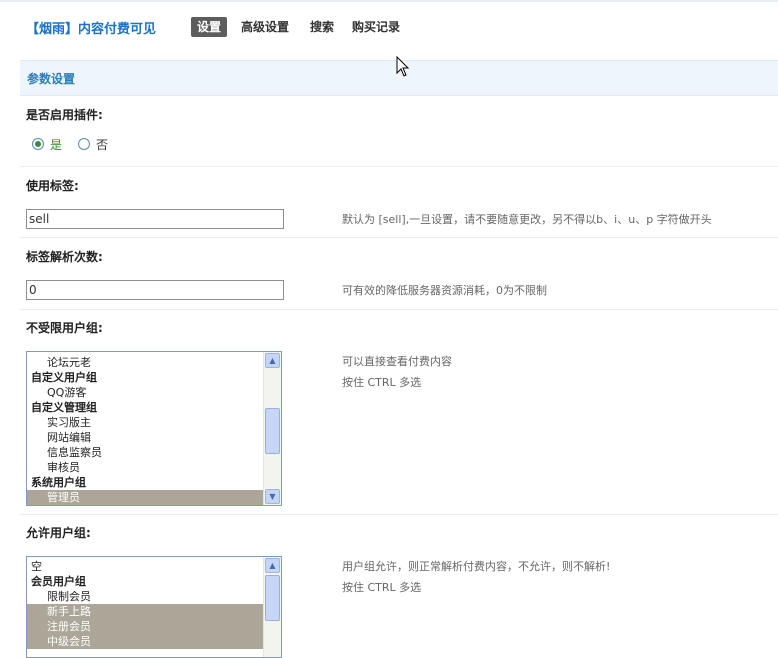 This screenshot has width=778, height=658. I want to click on list-option: 信息监察员, so click(145, 452).